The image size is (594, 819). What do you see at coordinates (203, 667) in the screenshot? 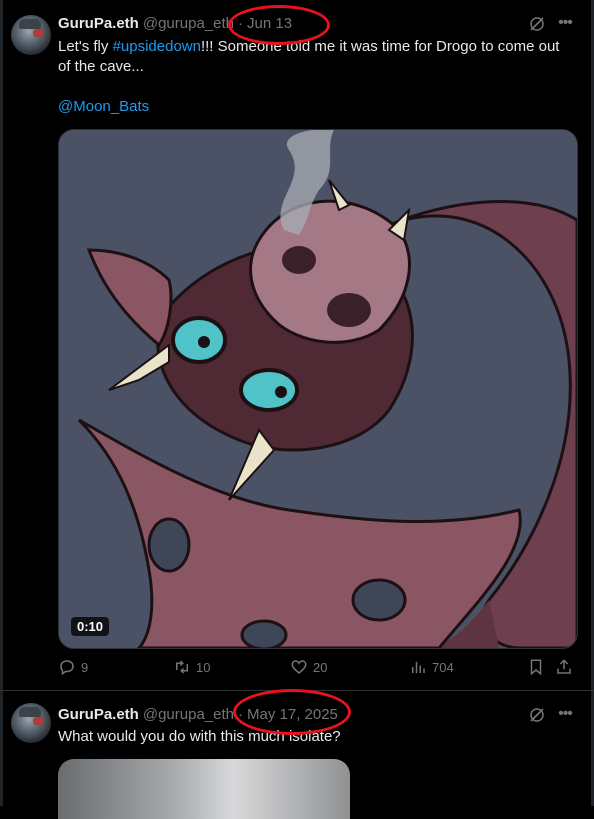
I see `repost-count: 10` at bounding box center [203, 667].